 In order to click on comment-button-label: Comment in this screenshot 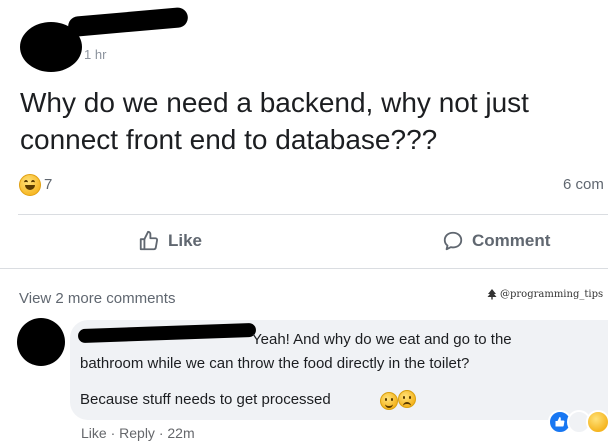, I will do `click(511, 240)`.